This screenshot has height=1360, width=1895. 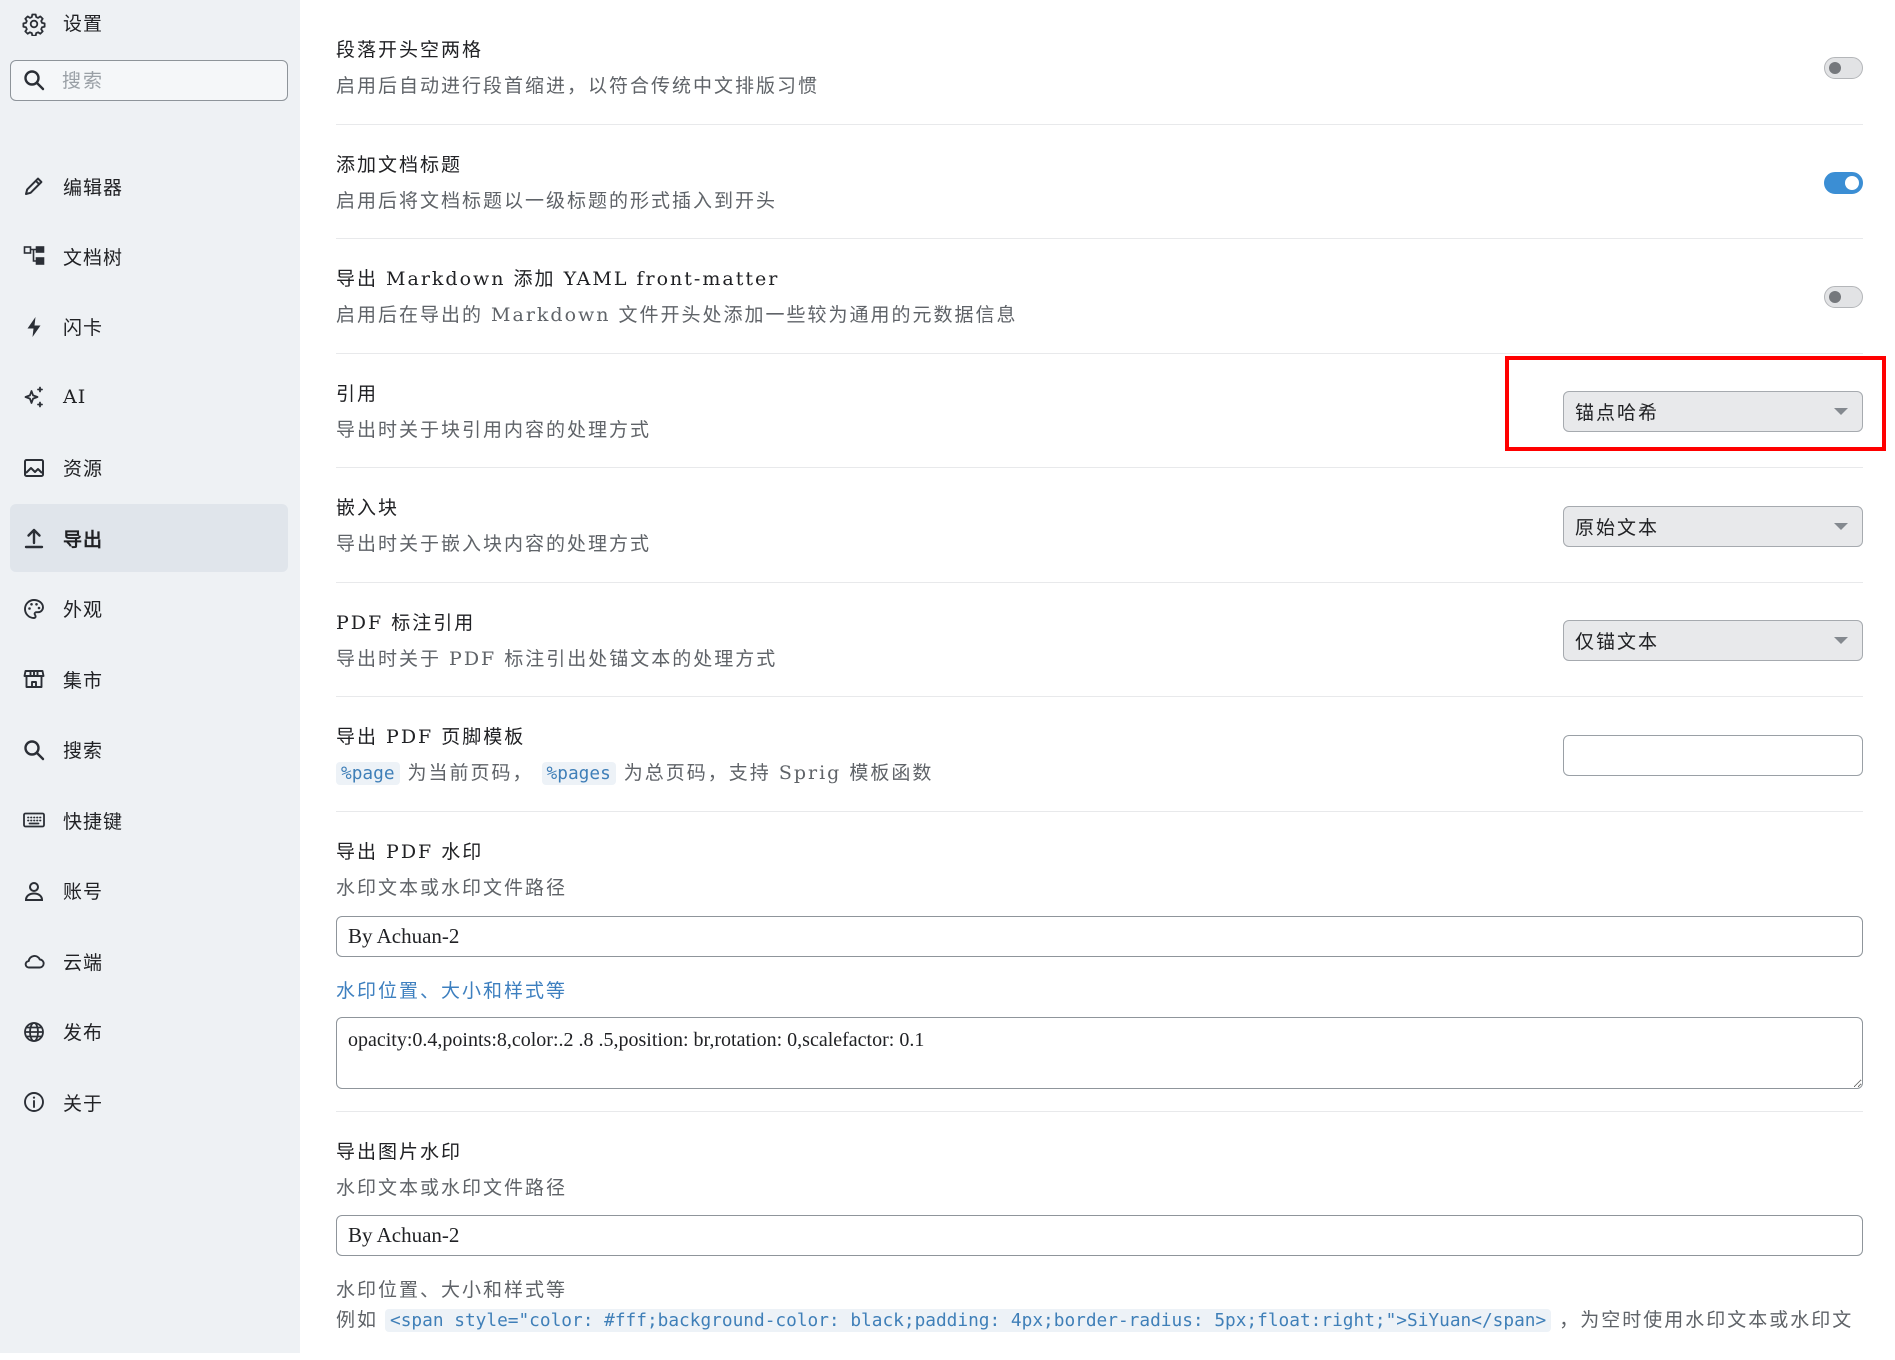 What do you see at coordinates (1713, 755) in the screenshot?
I see `pdf-footer-input` at bounding box center [1713, 755].